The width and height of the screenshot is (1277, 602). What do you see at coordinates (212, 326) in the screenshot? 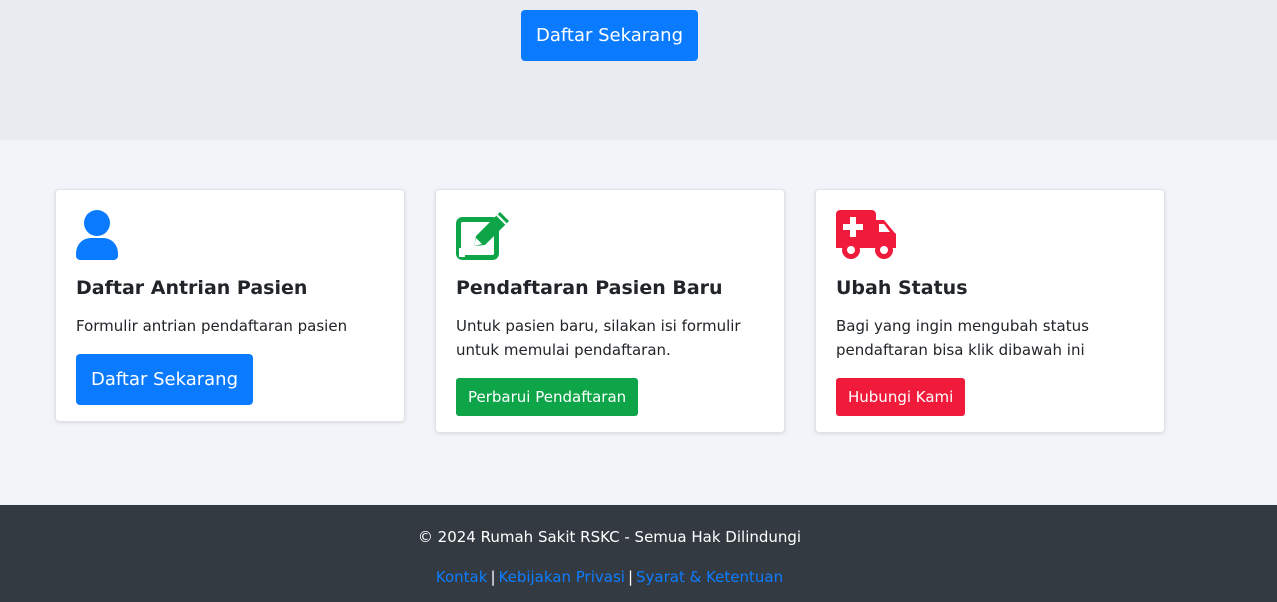
I see `card-description: Formulir antrian pendaftaran pasien` at bounding box center [212, 326].